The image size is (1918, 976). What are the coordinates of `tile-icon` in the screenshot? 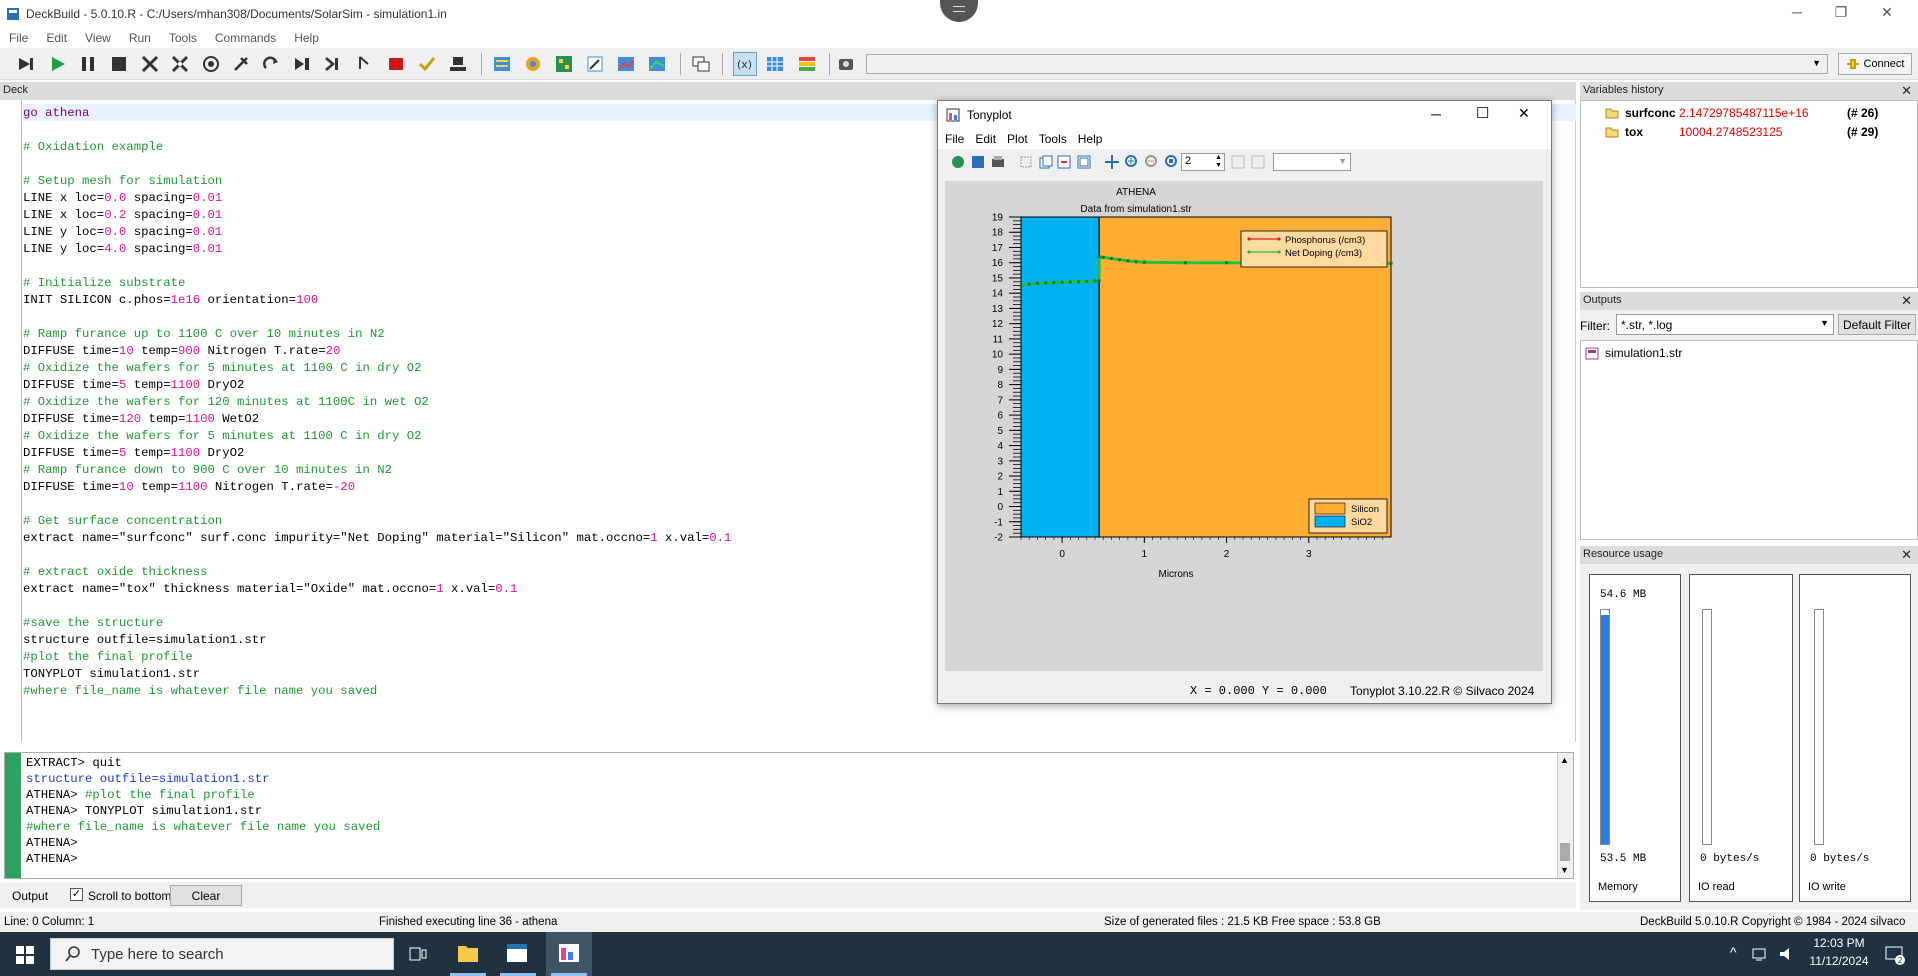 It's located at (1084, 162).